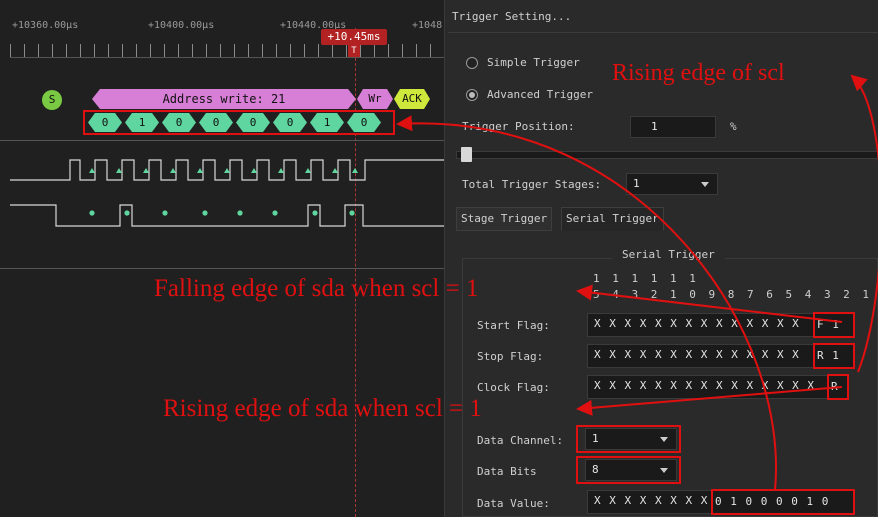 The width and height of the screenshot is (878, 517). I want to click on annotation-rising-sda: Rising edge of sda when scl = 1, so click(322, 408).